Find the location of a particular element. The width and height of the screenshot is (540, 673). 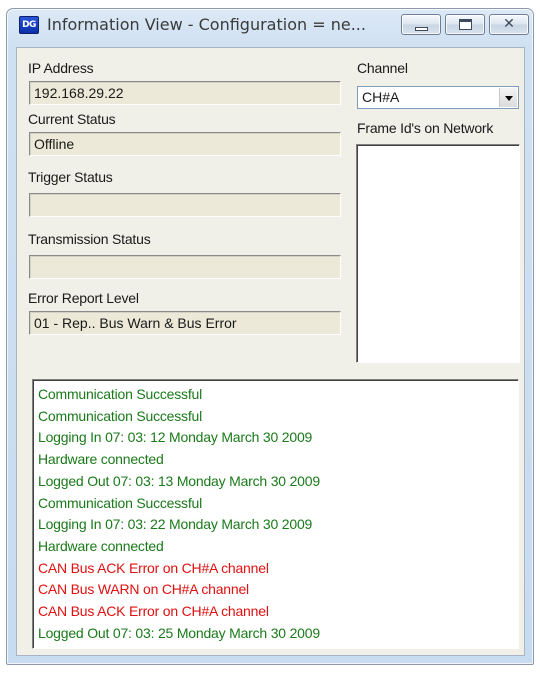

maximize-icon is located at coordinates (465, 24).